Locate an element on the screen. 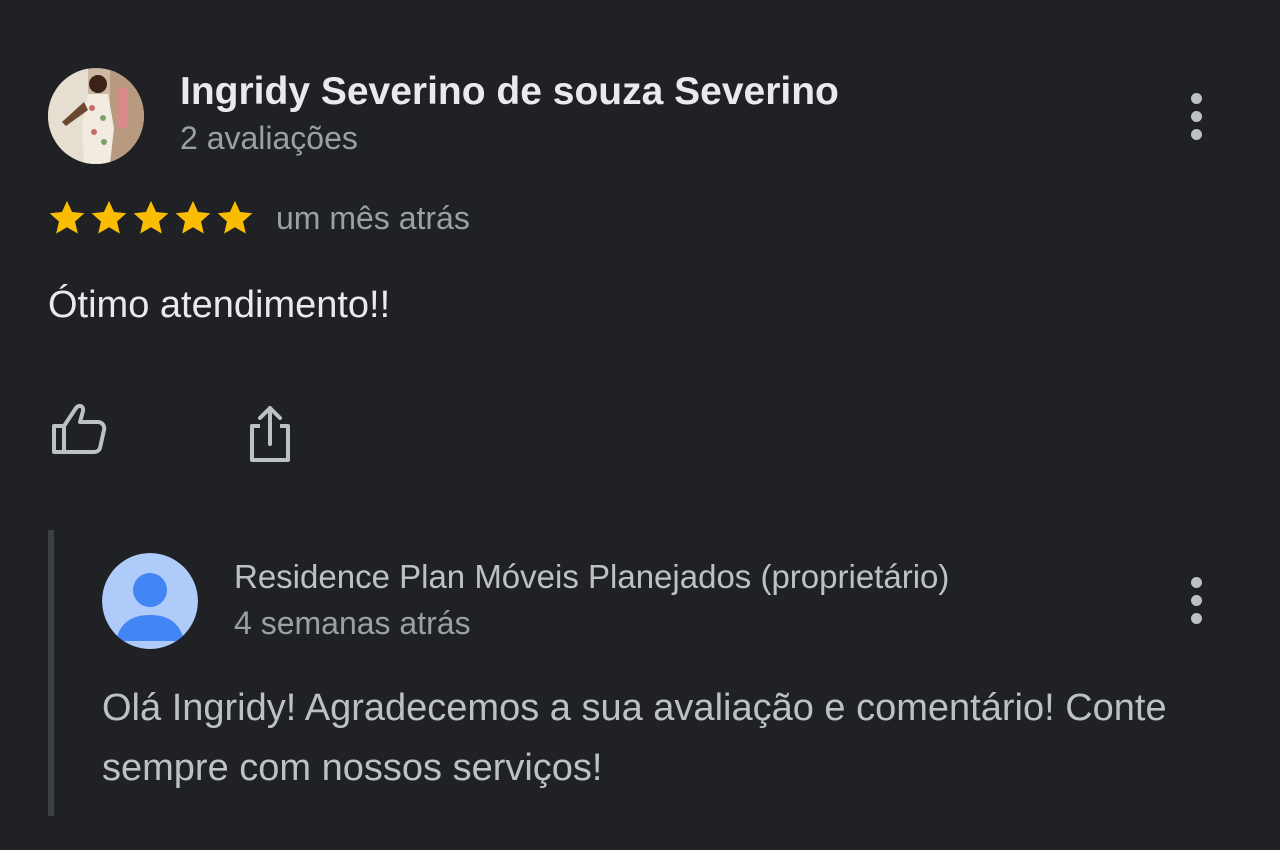 The image size is (1280, 850). default-person-avatar-icon is located at coordinates (150, 601).